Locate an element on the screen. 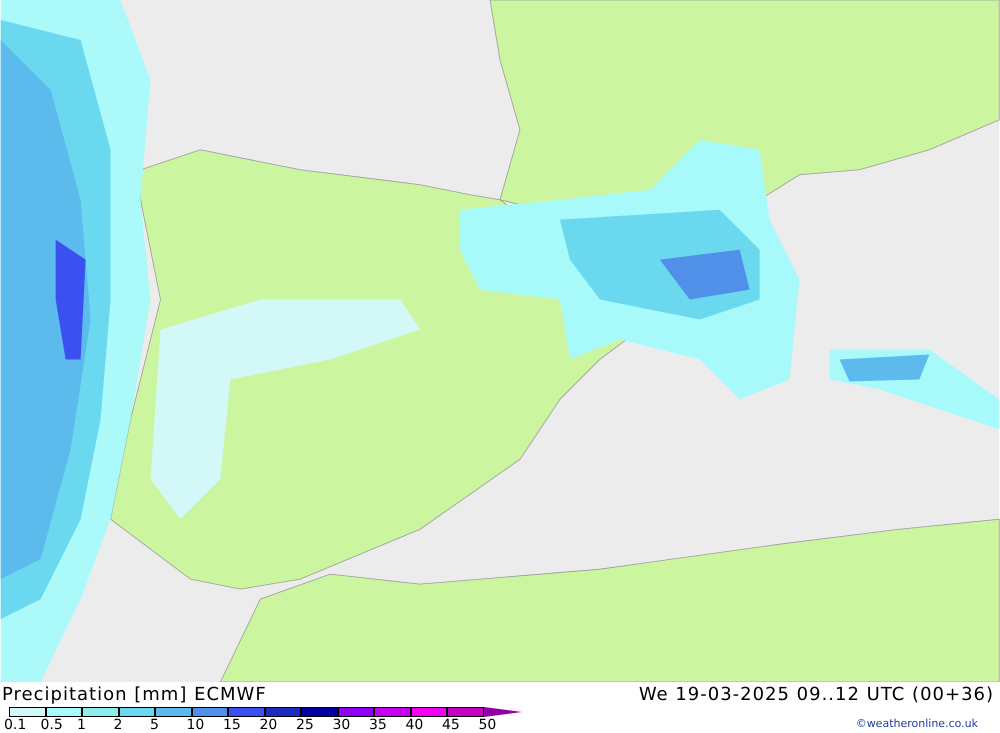 Image resolution: width=1000 pixels, height=733 pixels. credit-link: ©weatheronline.co.uk is located at coordinates (917, 724).